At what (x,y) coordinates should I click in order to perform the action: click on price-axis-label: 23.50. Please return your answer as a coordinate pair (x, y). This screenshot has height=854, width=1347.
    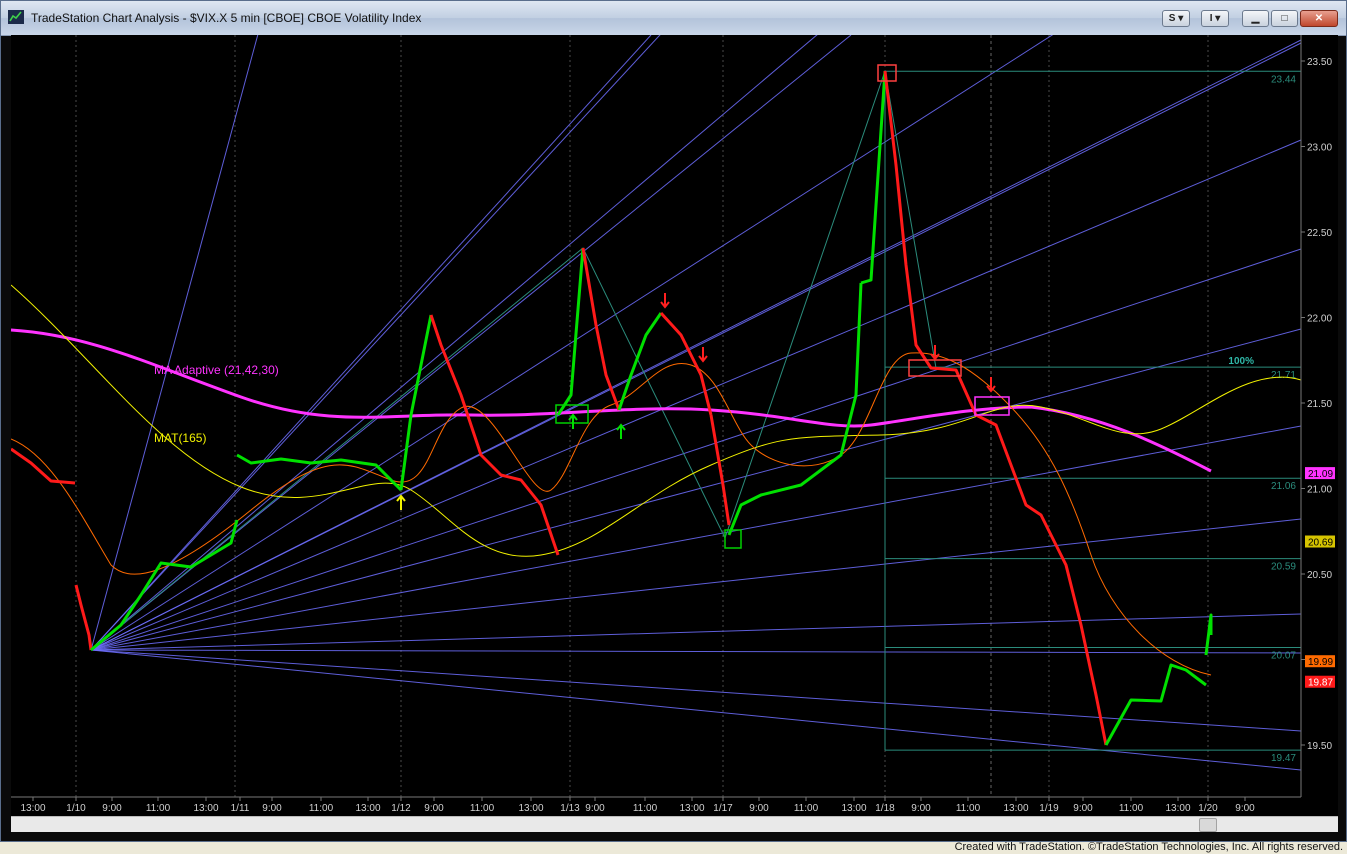
    Looking at the image, I should click on (1319, 62).